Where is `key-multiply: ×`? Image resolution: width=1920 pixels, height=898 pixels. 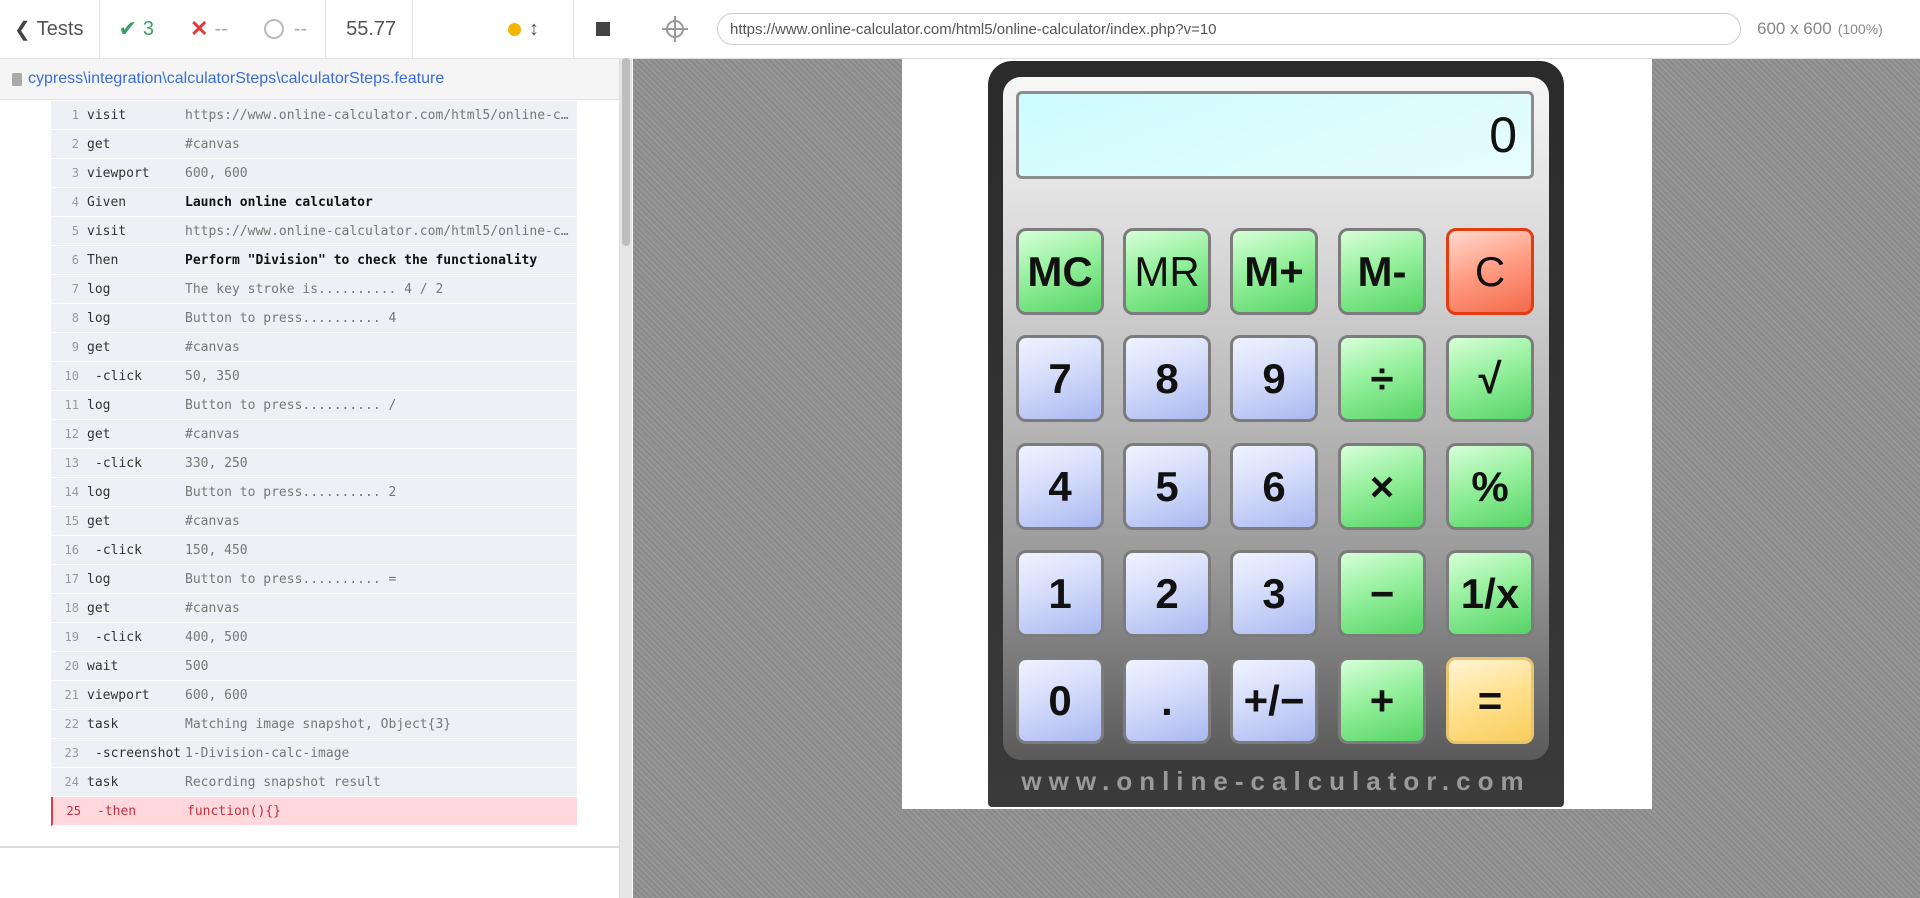
key-multiply: × is located at coordinates (1382, 486).